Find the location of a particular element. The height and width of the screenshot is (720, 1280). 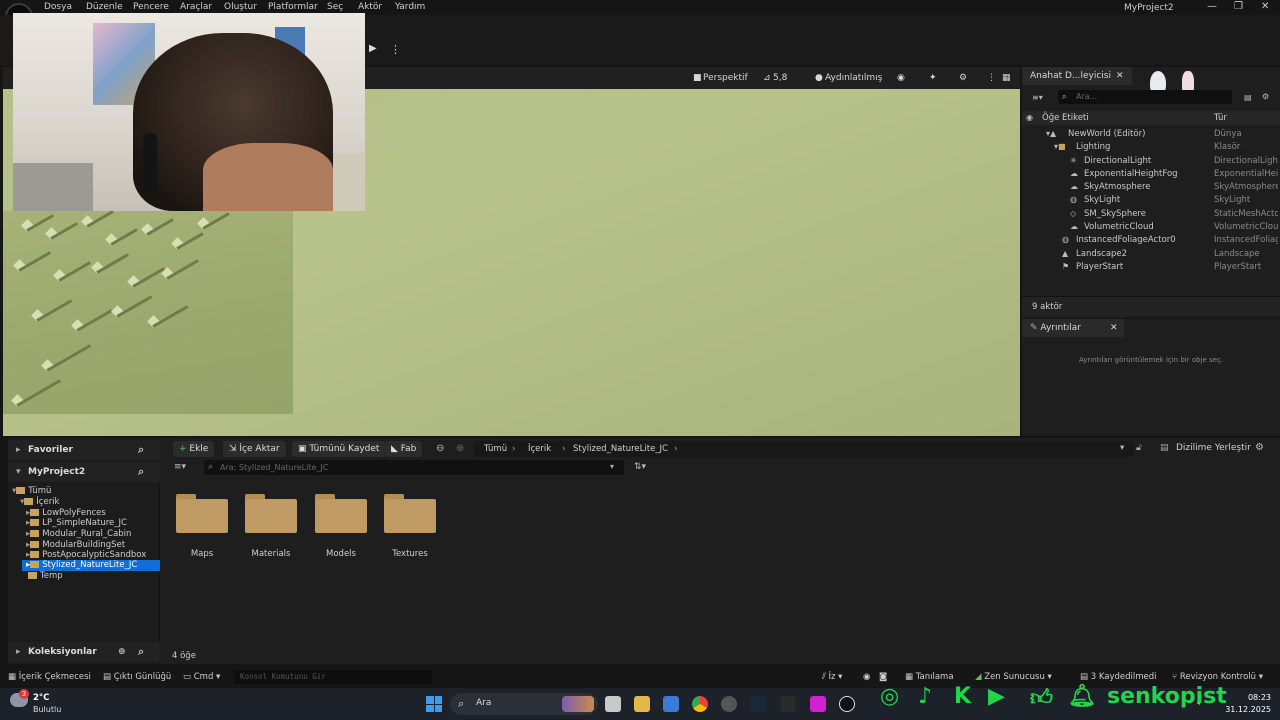

file-explorer-icon is located at coordinates (642, 704).